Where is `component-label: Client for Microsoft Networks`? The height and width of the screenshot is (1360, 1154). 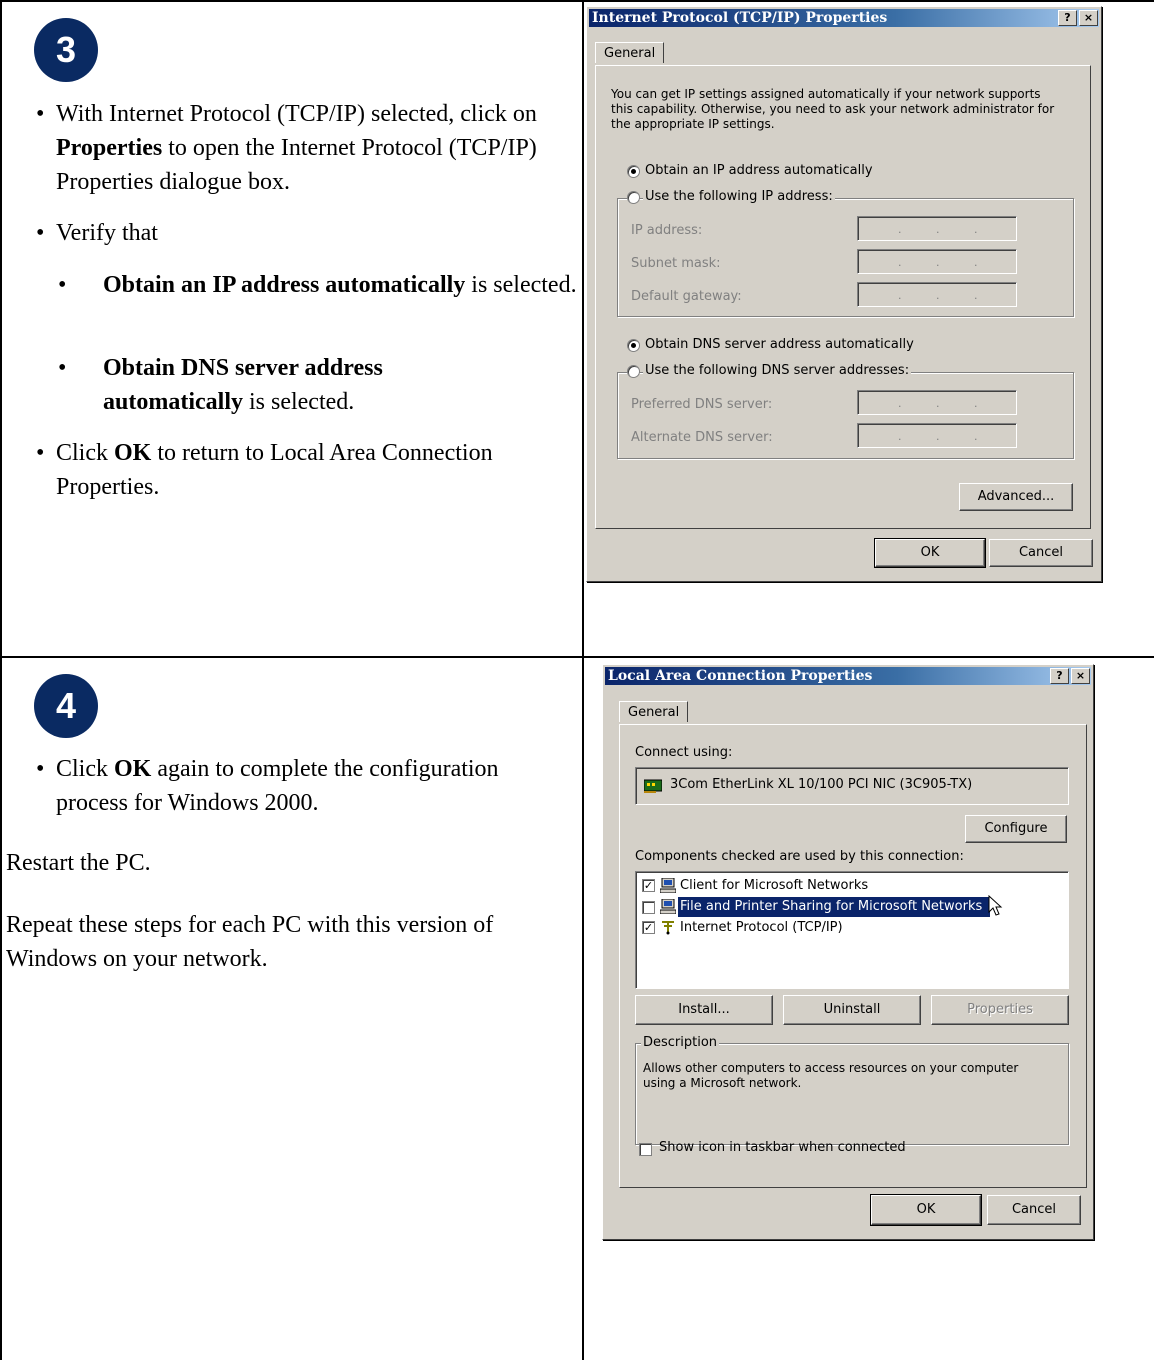
component-label: Client for Microsoft Networks is located at coordinates (774, 885).